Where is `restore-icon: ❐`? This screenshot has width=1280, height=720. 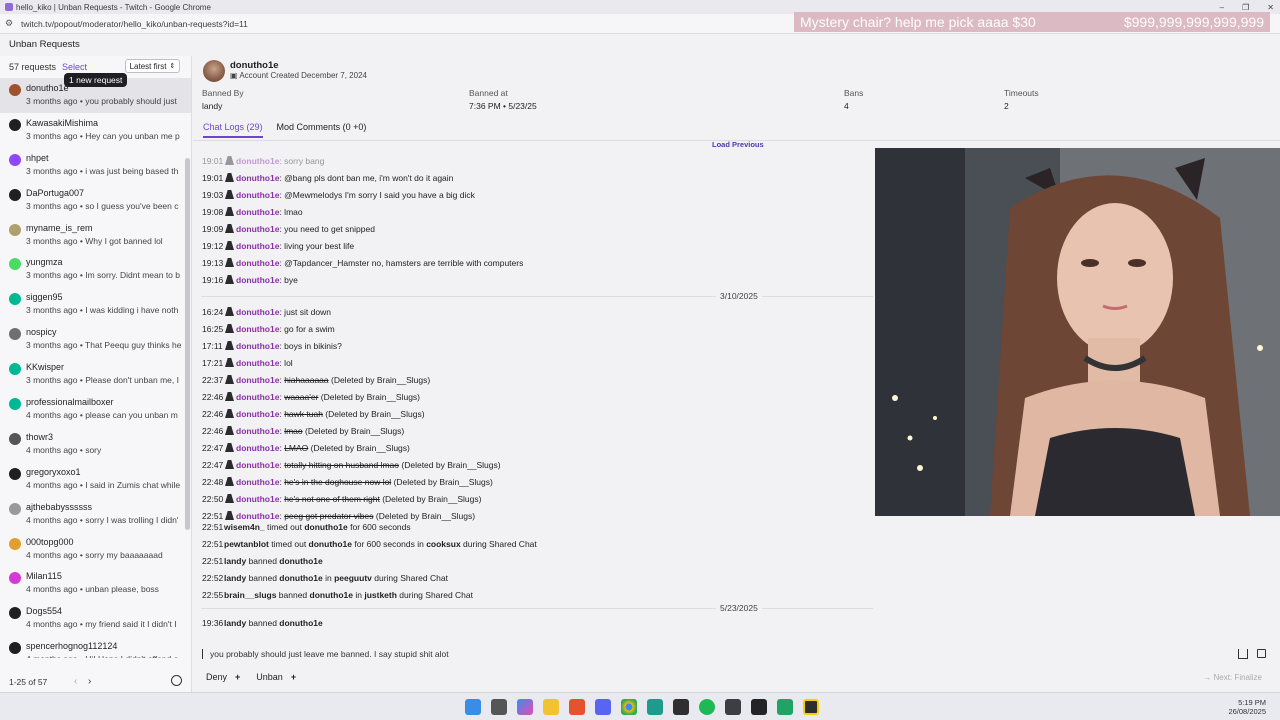
restore-icon: ❐ is located at coordinates (1245, 7).